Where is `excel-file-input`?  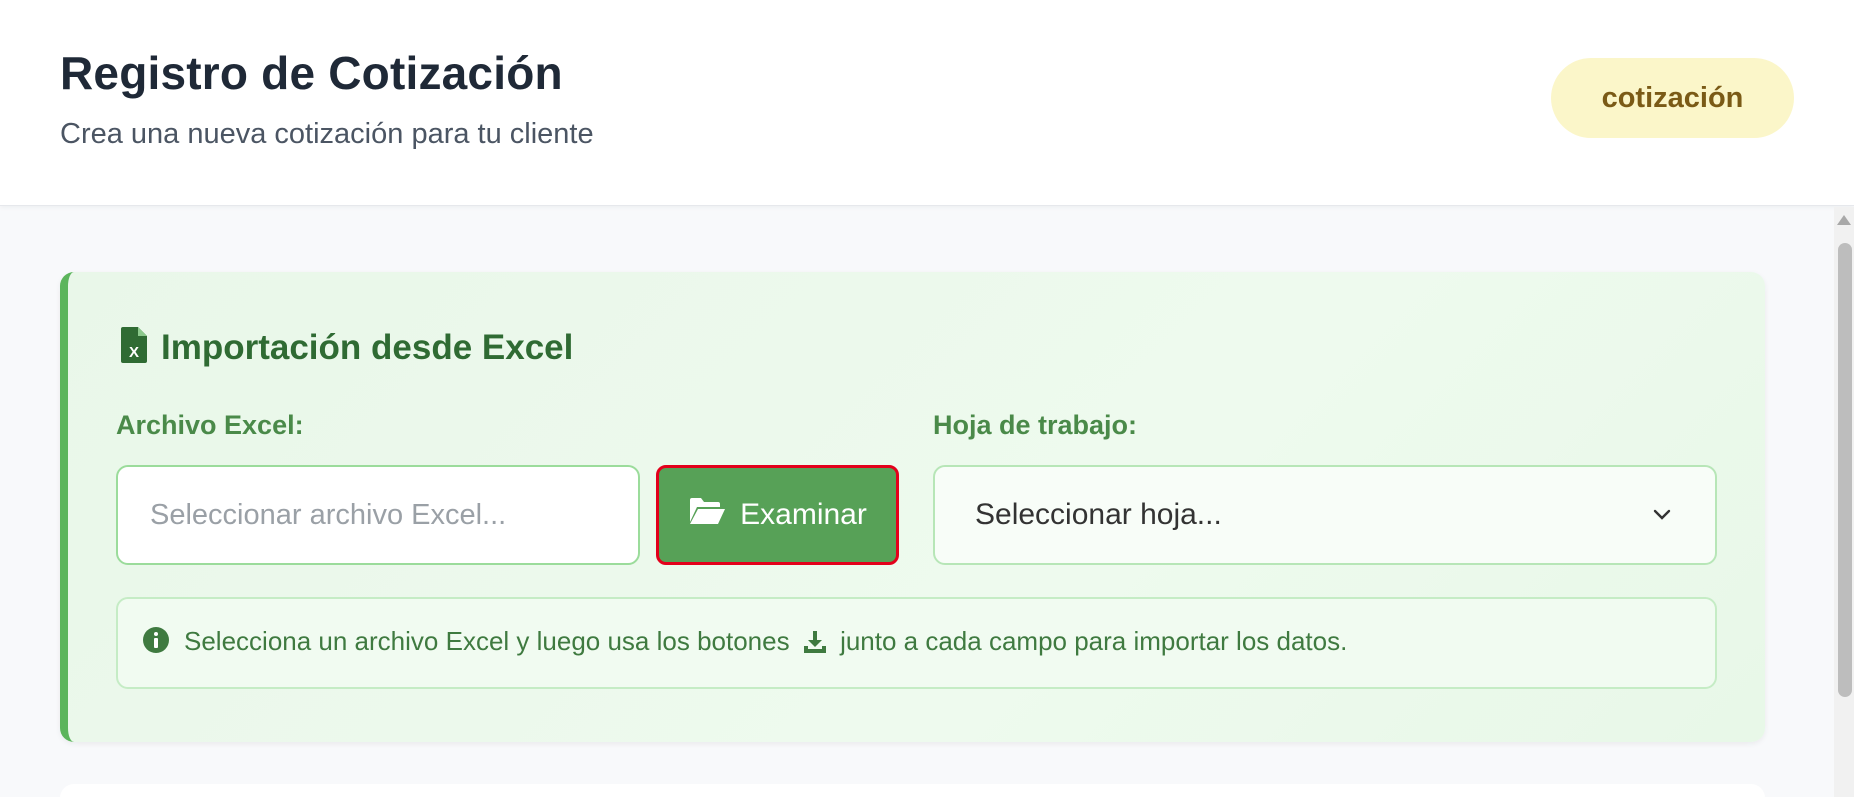 excel-file-input is located at coordinates (378, 515).